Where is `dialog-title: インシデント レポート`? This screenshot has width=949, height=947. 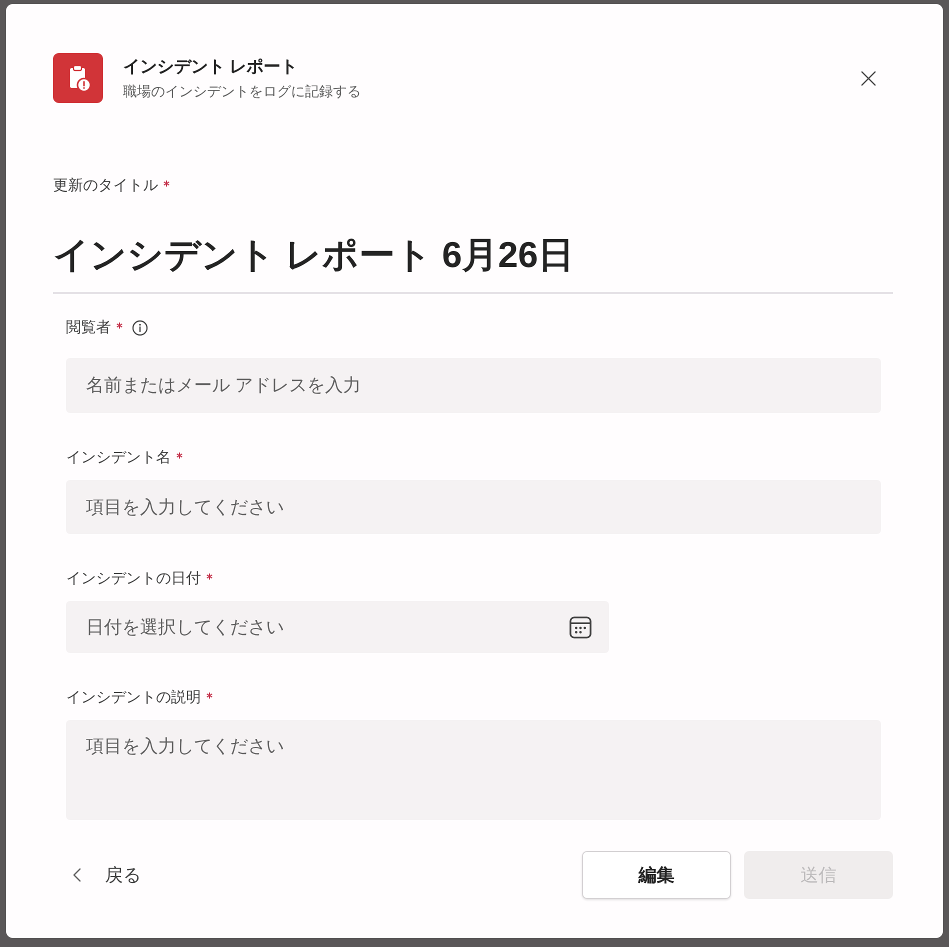
dialog-title: インシデント レポート is located at coordinates (211, 67).